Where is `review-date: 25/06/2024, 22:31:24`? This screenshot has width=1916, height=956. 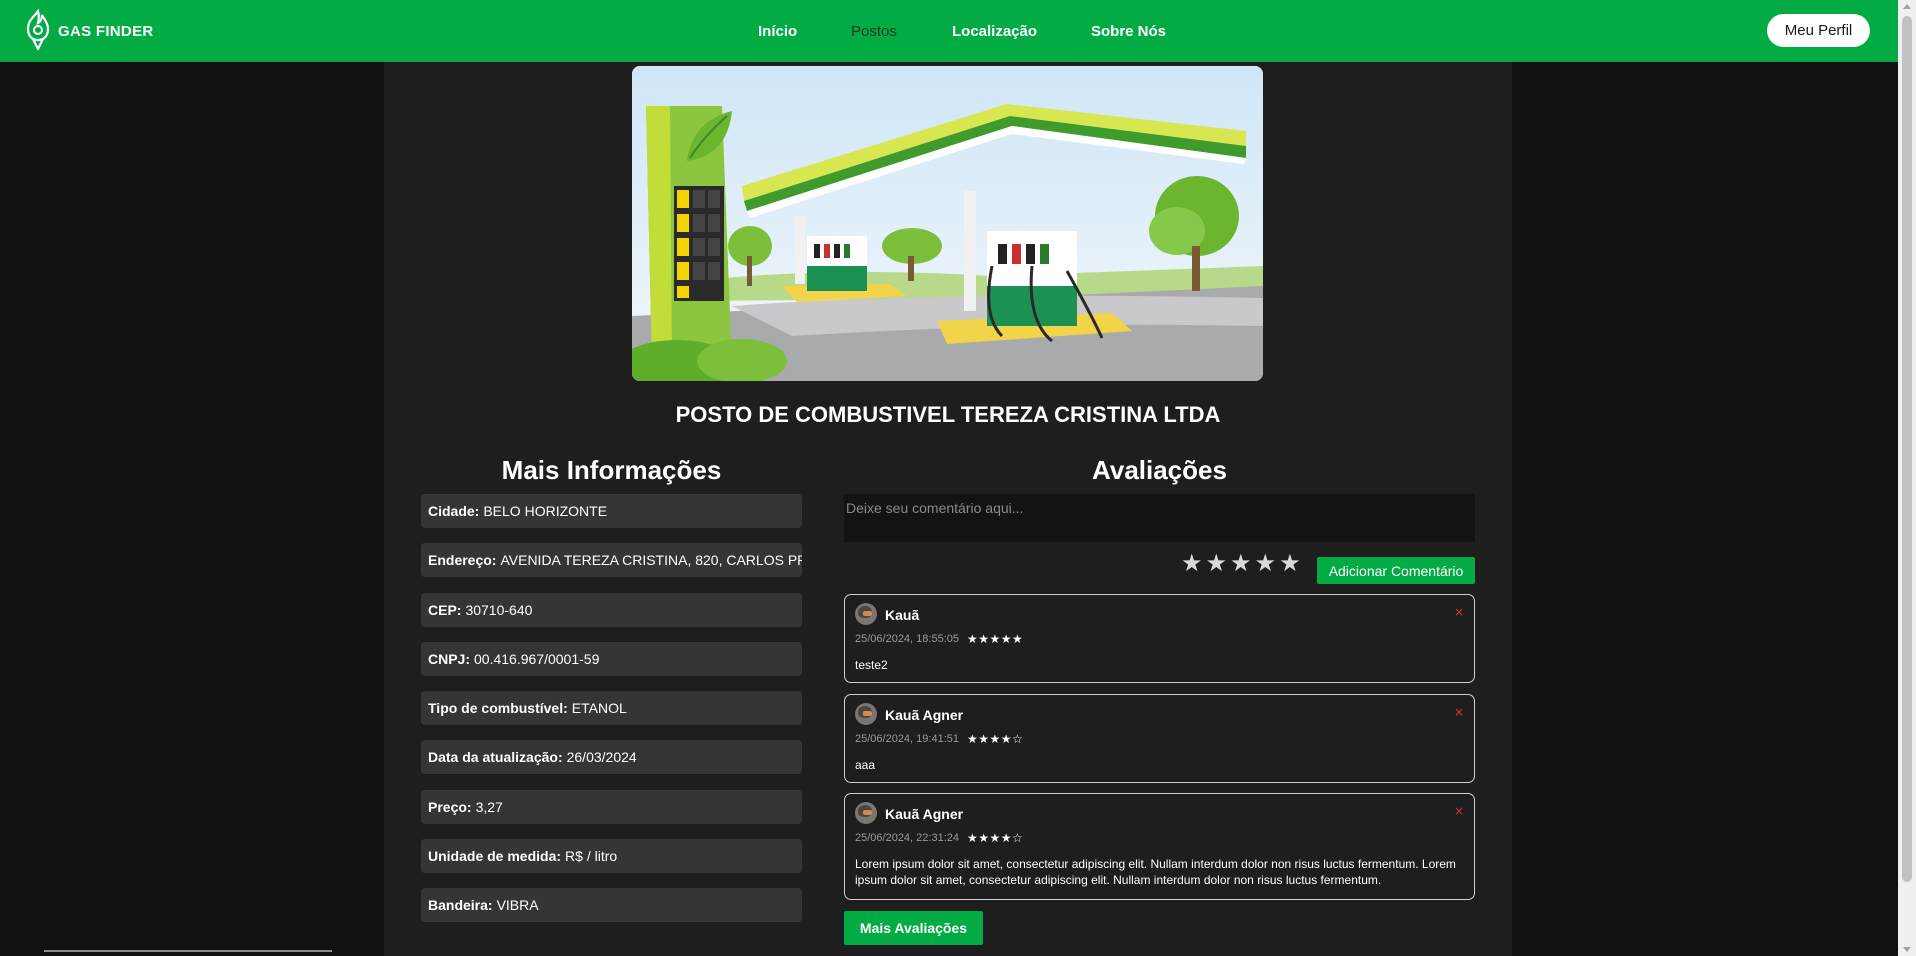
review-date: 25/06/2024, 22:31:24 is located at coordinates (907, 838).